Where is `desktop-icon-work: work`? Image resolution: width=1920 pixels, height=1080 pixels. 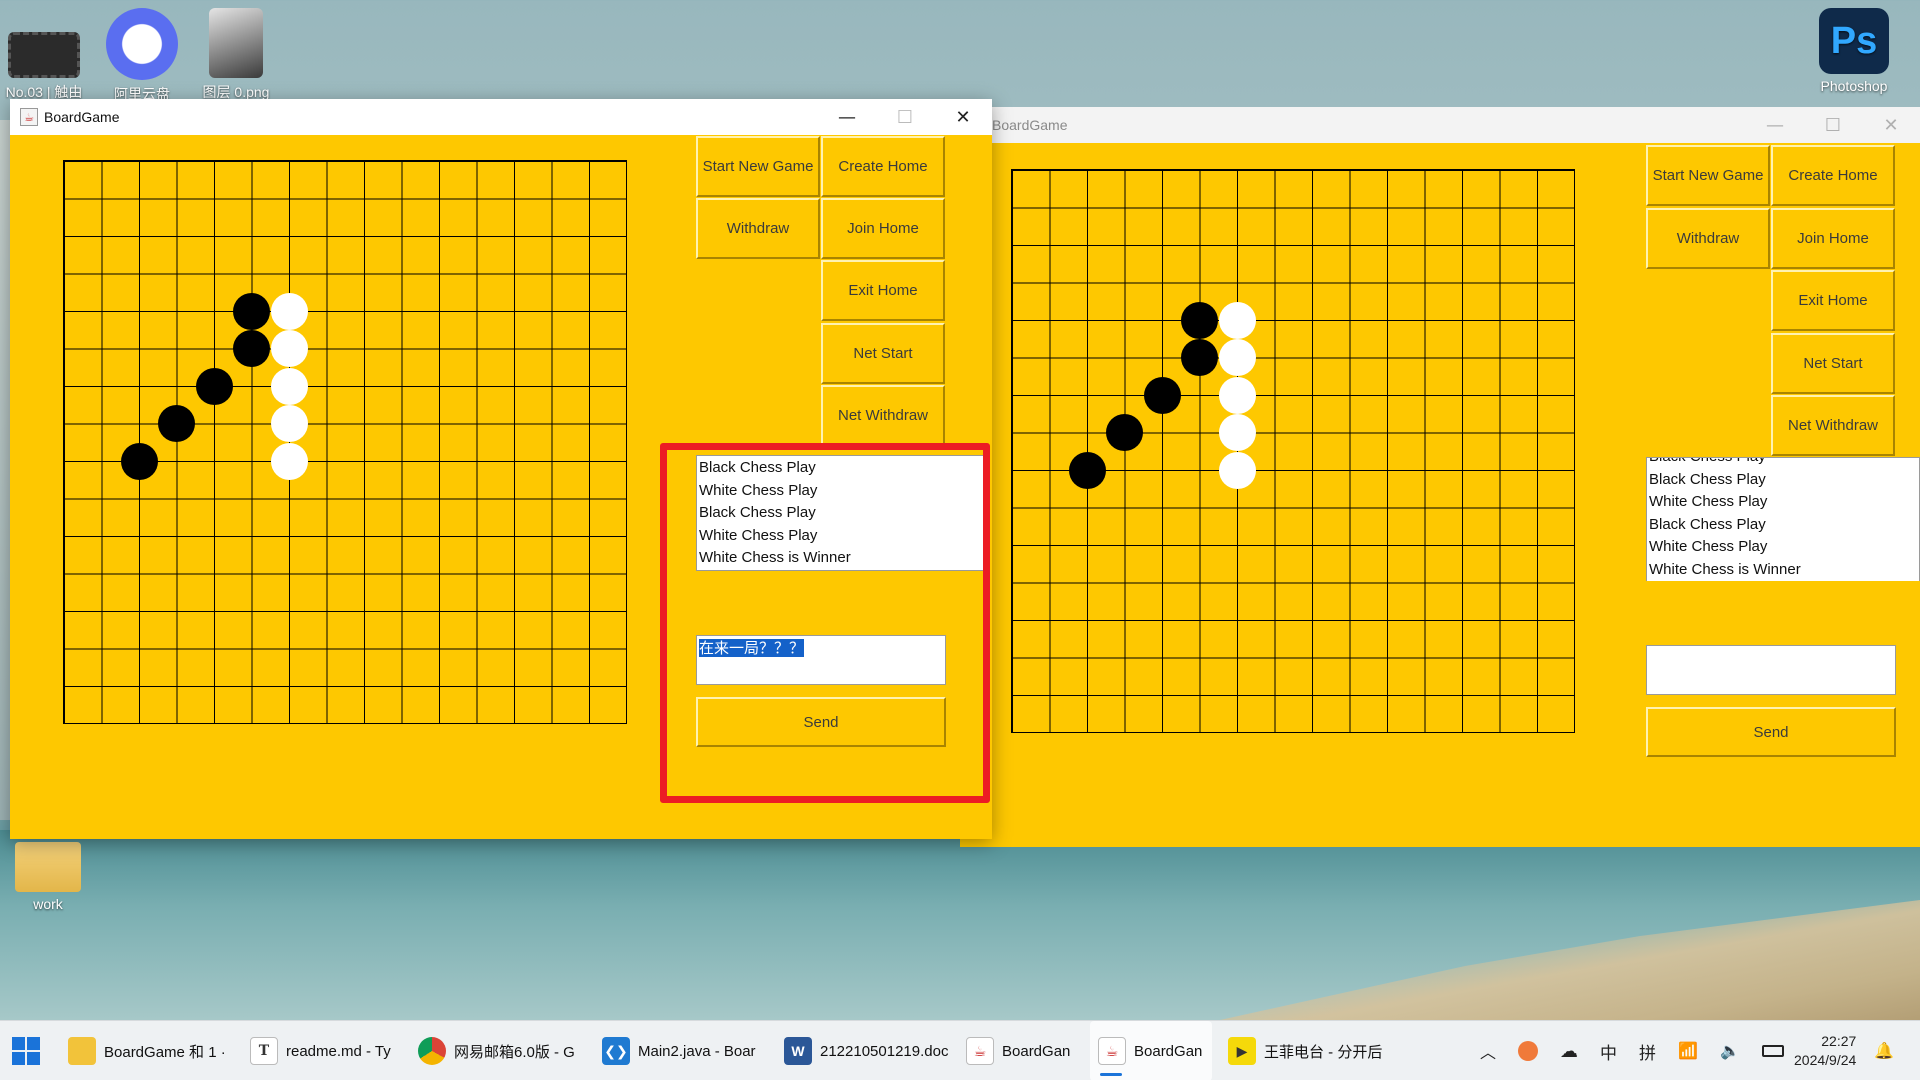
desktop-icon-work: work is located at coordinates (48, 877).